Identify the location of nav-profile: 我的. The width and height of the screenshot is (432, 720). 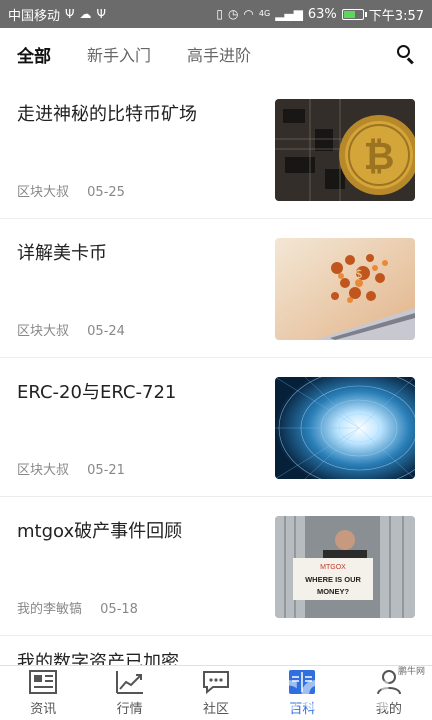
(389, 693).